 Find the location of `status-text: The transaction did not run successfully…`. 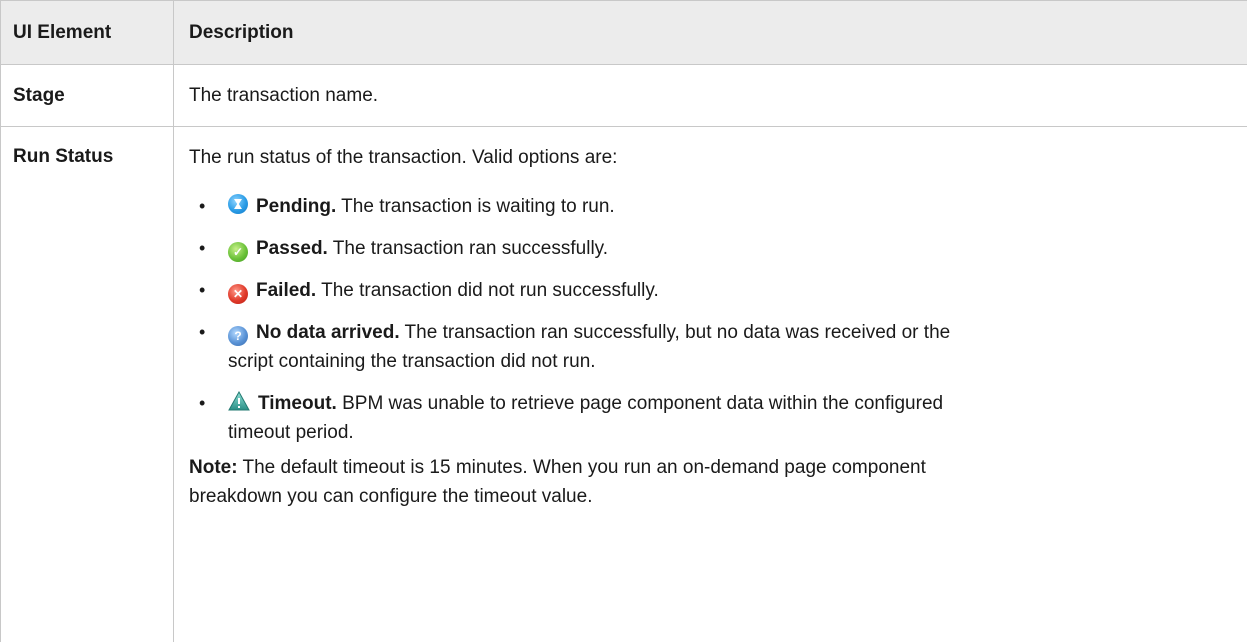

status-text: The transaction did not run successfully… is located at coordinates (490, 290).